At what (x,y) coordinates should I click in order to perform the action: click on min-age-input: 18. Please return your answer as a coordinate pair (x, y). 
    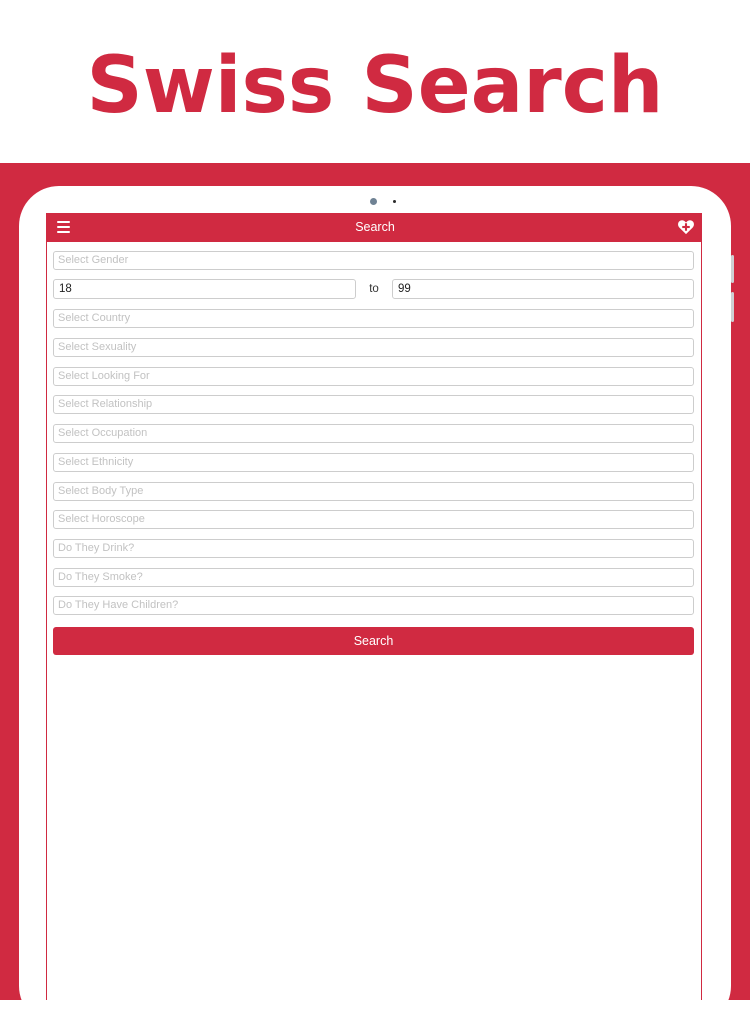
    Looking at the image, I should click on (204, 289).